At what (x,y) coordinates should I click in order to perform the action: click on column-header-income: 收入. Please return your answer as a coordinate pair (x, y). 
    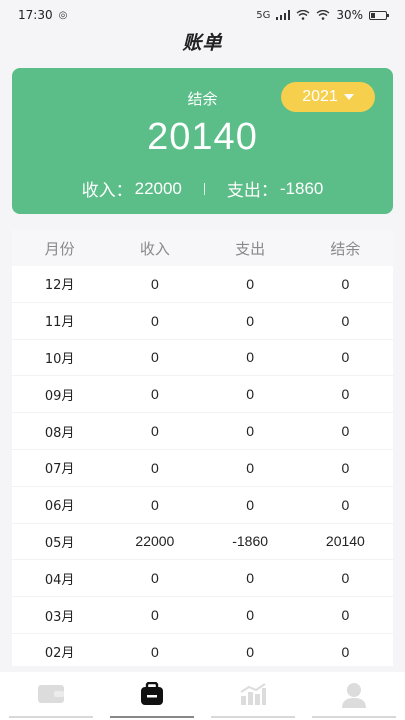
    Looking at the image, I should click on (154, 248).